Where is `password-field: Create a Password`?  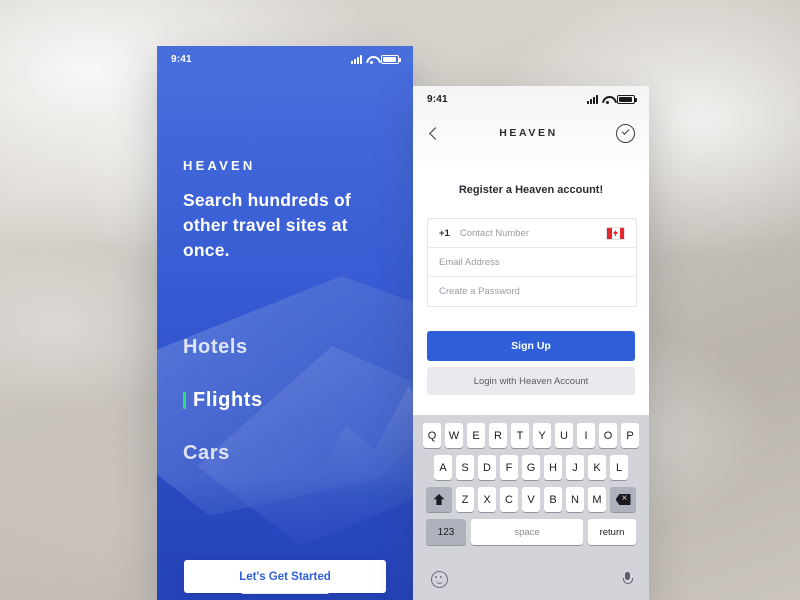
password-field: Create a Password is located at coordinates (532, 291).